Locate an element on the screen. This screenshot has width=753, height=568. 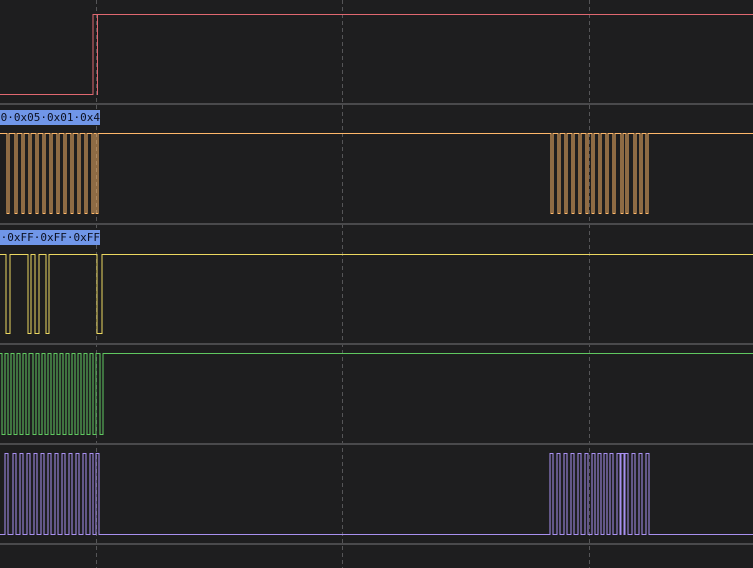
channel-2-decode-label: 0x00·0xFF·0xFF·0xFF is located at coordinates (50, 237).